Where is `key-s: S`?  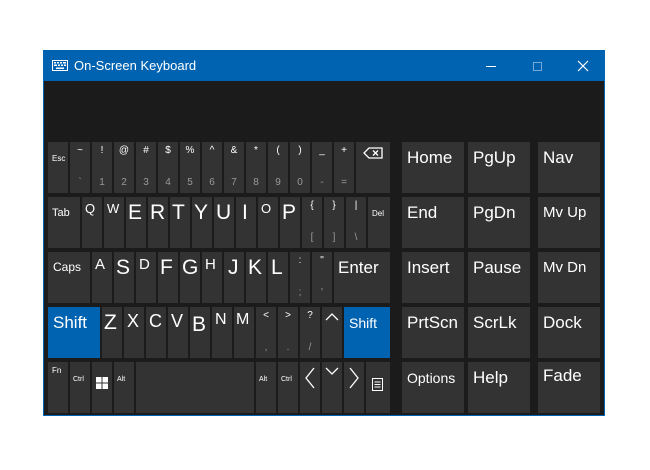 key-s: S is located at coordinates (124, 277).